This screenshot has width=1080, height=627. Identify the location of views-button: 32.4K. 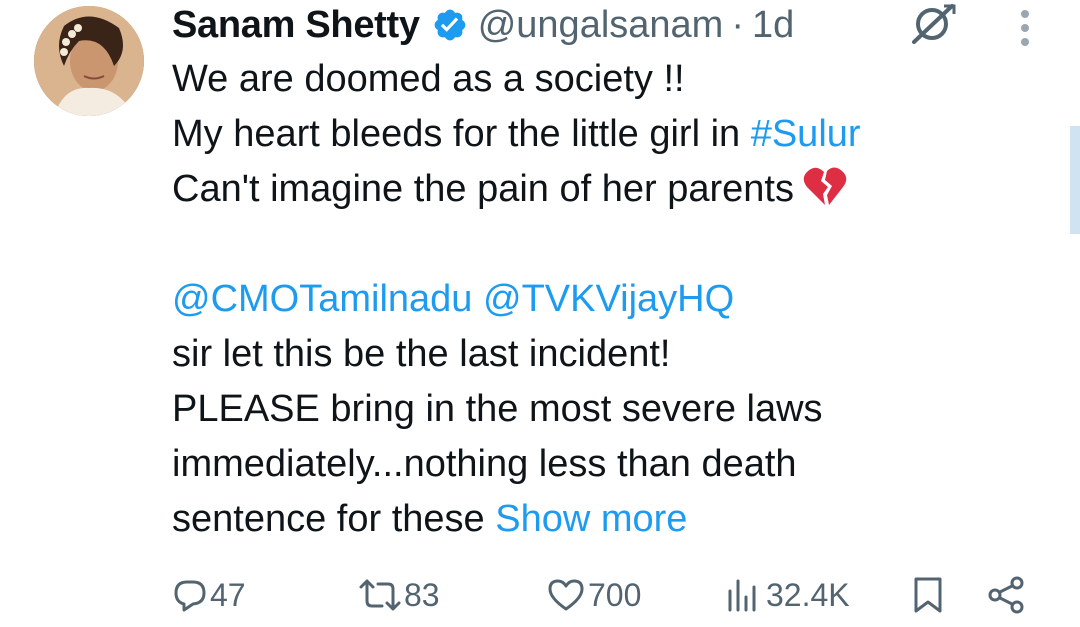
(787, 595).